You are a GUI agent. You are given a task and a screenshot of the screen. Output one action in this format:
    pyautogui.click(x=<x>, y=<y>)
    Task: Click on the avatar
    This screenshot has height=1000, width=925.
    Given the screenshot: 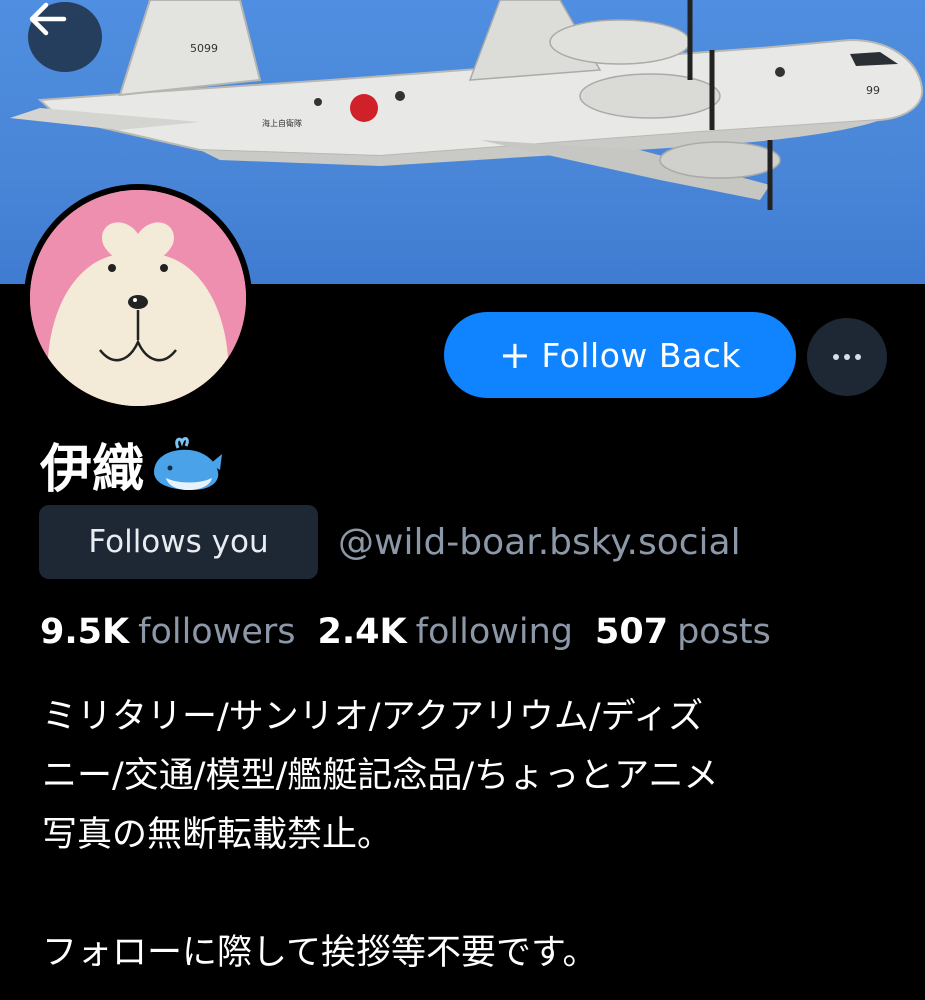 What is the action you would take?
    pyautogui.click(x=138, y=298)
    